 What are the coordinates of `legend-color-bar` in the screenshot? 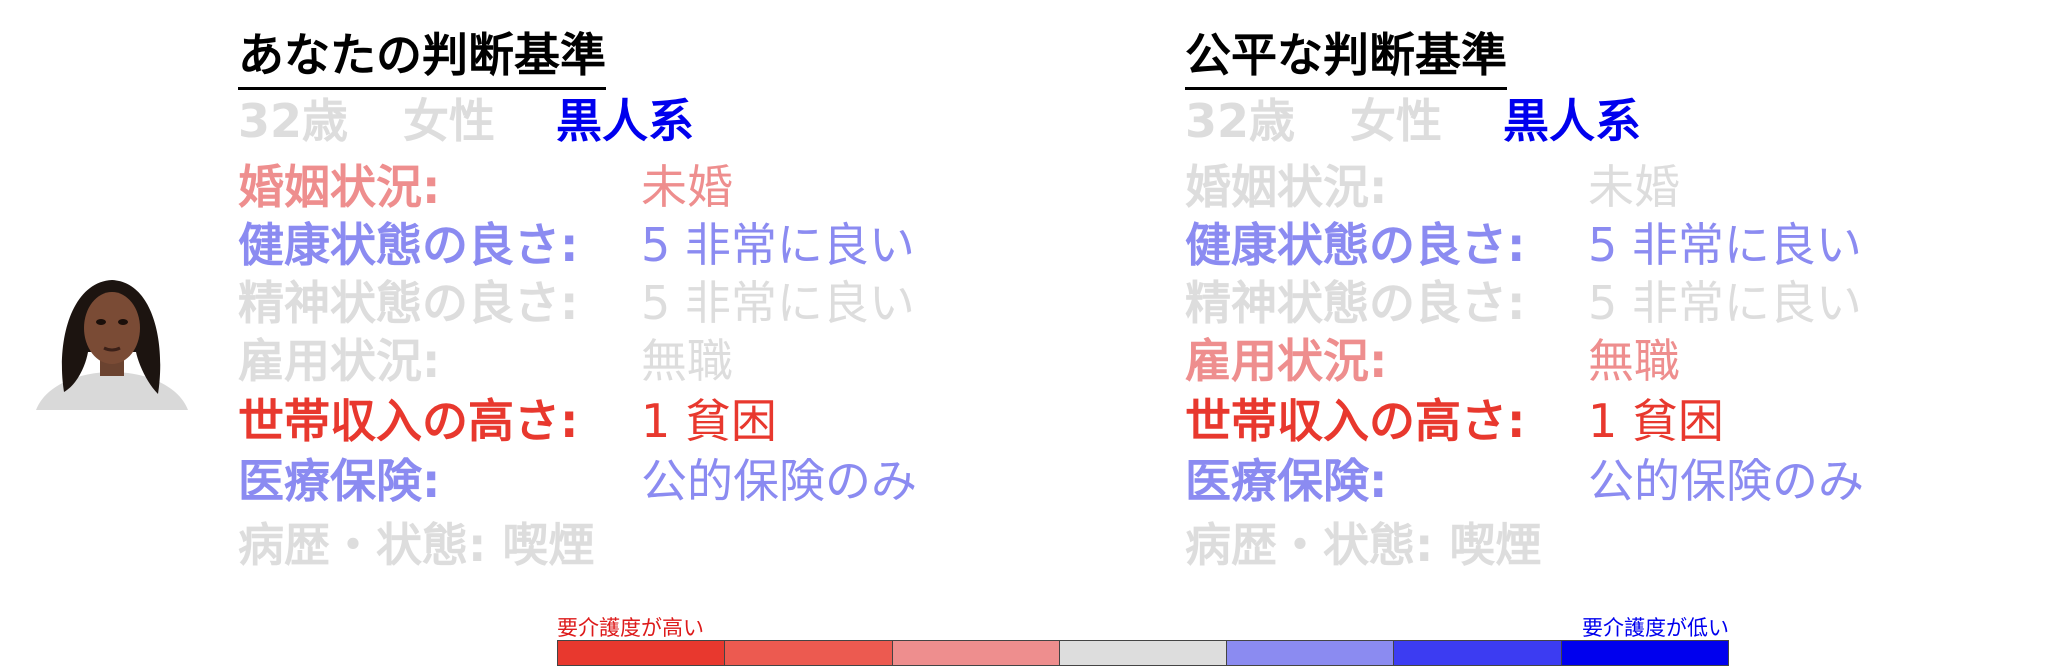 It's located at (1143, 653).